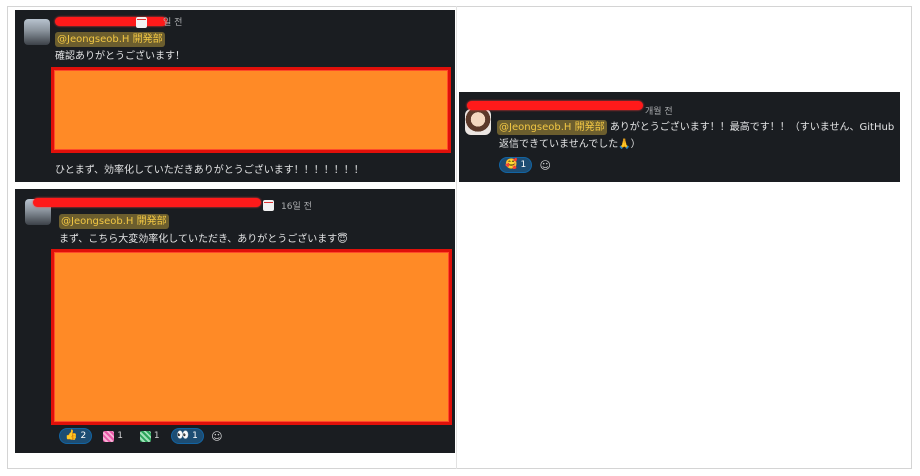 The height and width of the screenshot is (476, 920). I want to click on reaction-eyes: 👀 1, so click(187, 436).